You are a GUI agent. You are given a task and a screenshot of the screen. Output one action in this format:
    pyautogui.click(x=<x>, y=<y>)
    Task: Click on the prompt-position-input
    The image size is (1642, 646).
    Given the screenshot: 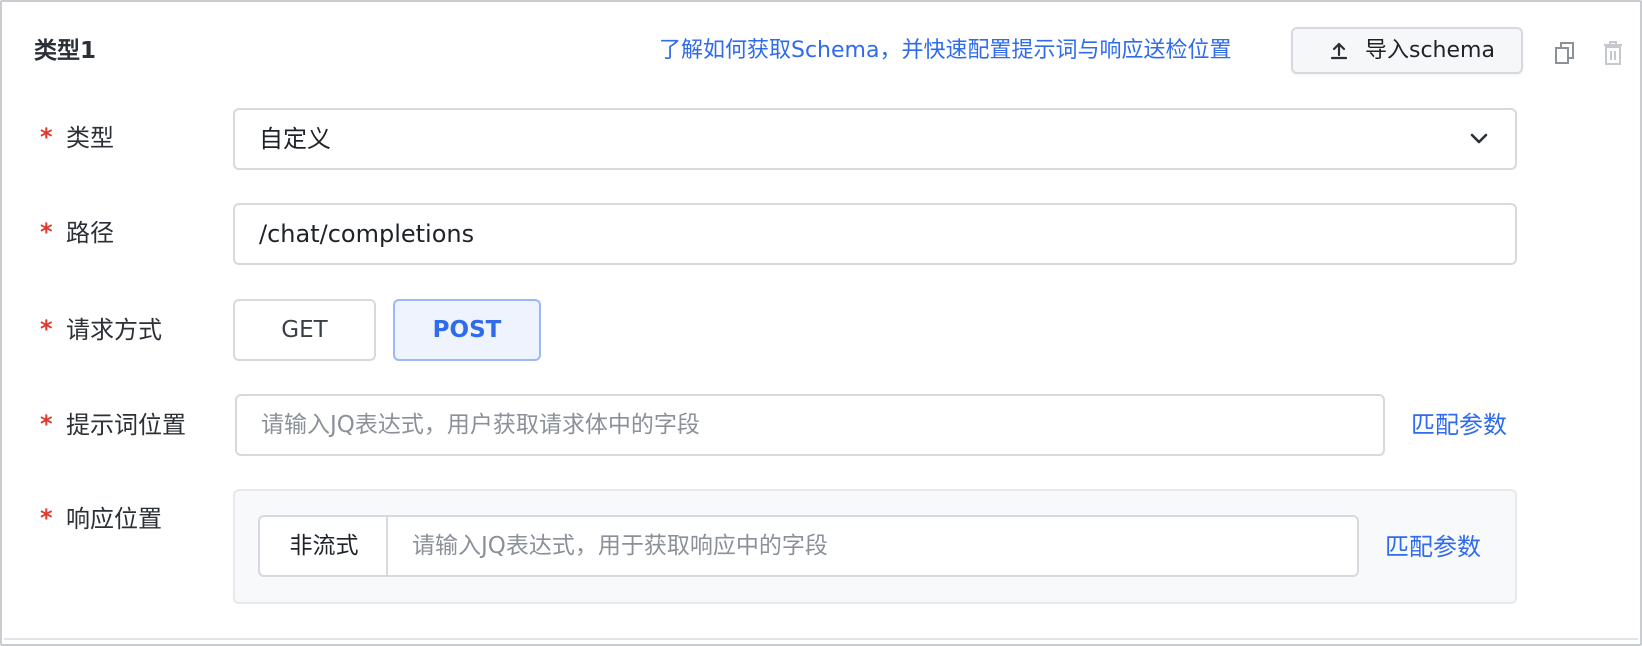 What is the action you would take?
    pyautogui.click(x=810, y=425)
    